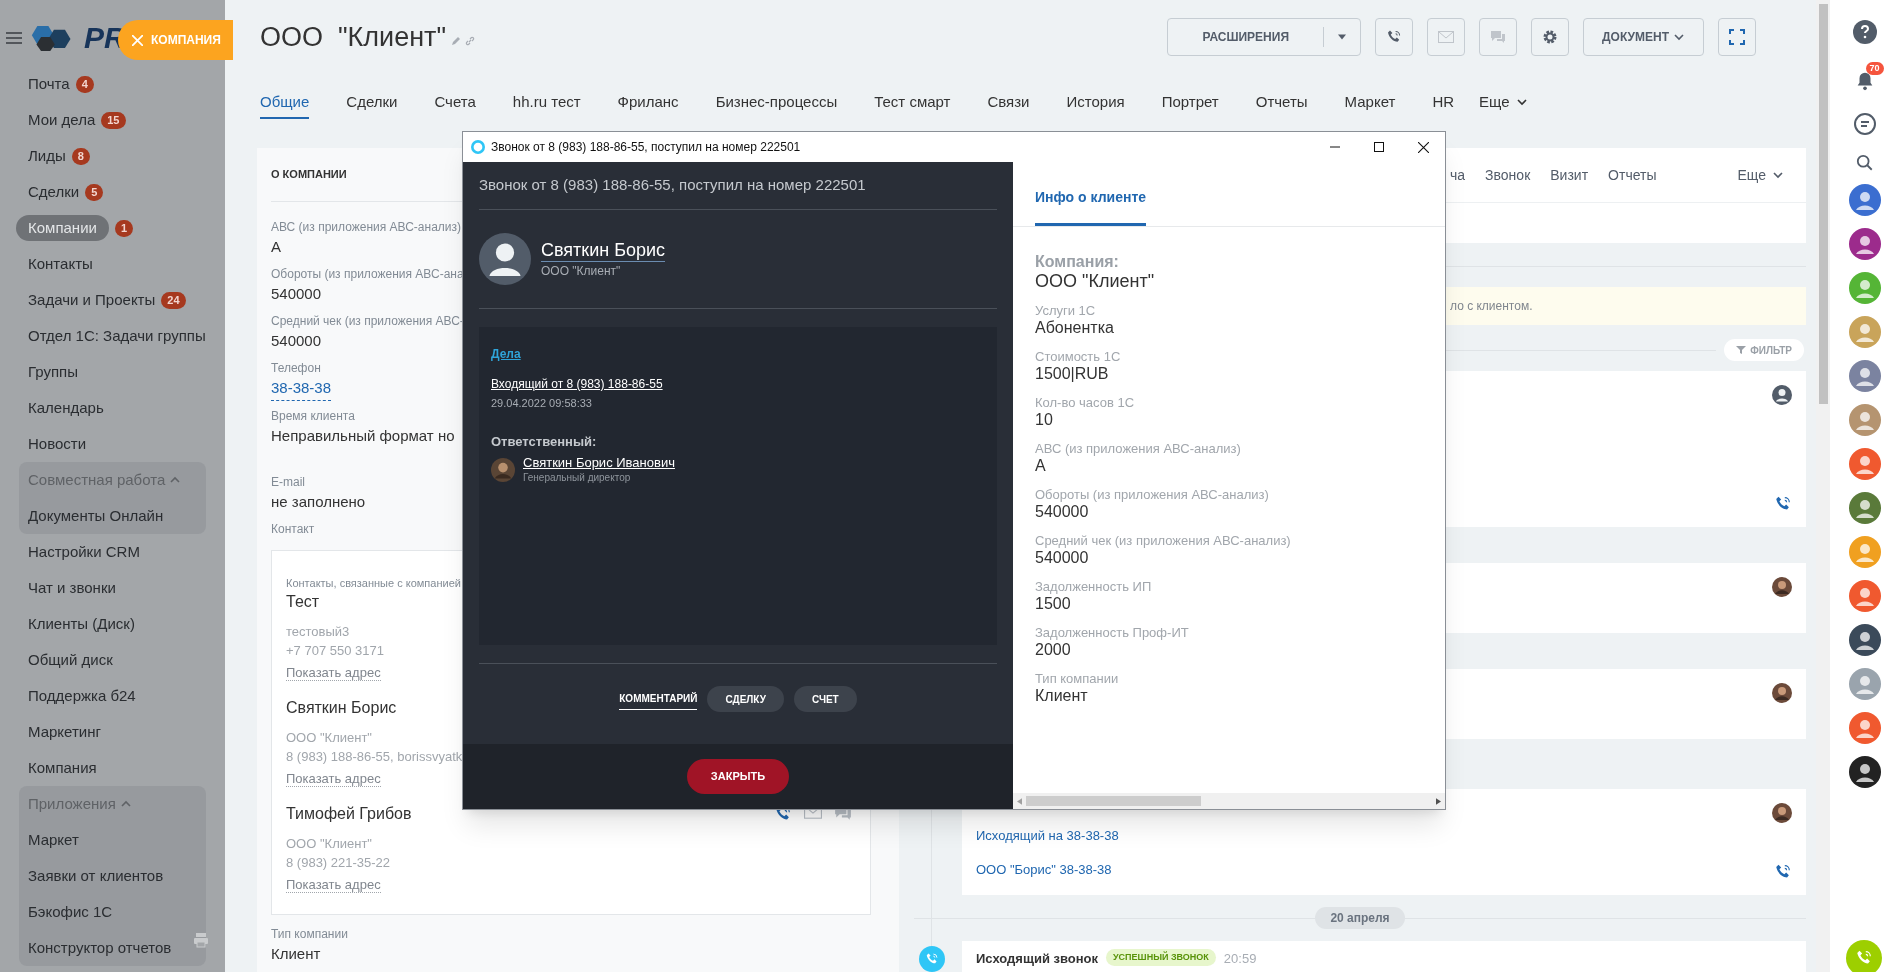  Describe the element at coordinates (335, 650) in the screenshot. I see `contact-detail: +7 707 550 3171` at that location.